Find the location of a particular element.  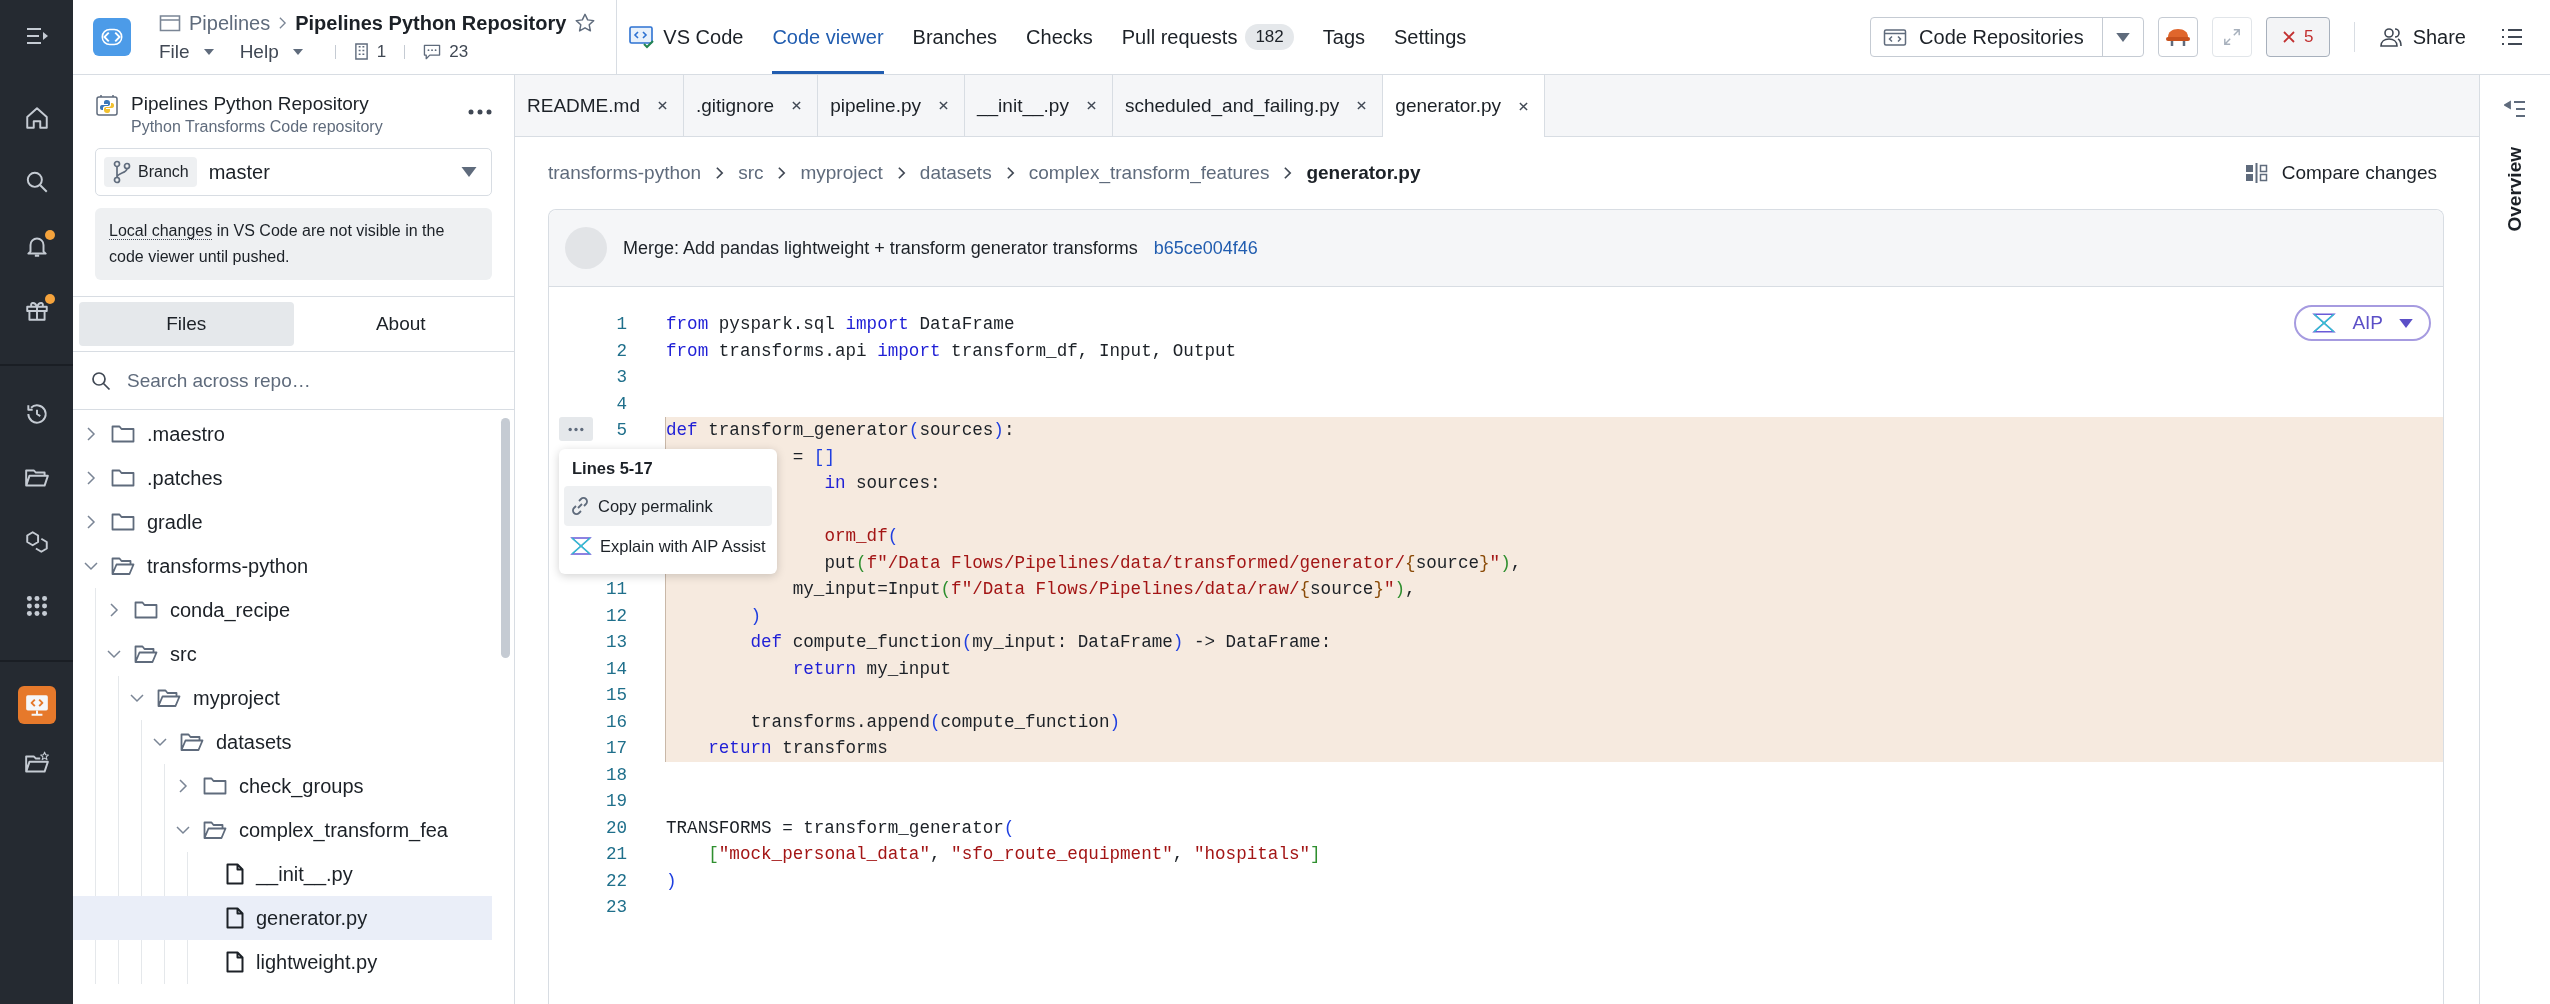

folder-item: complex_transform_fea is located at coordinates (328, 830).